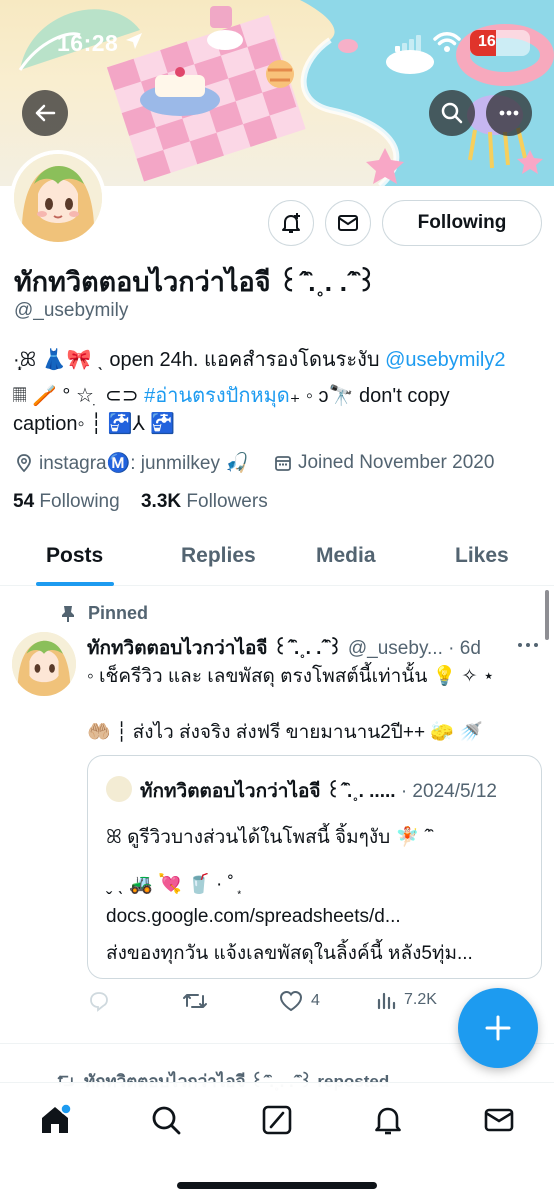 The height and width of the screenshot is (1200, 554). What do you see at coordinates (315, 1000) in the screenshot?
I see `like-count: 4` at bounding box center [315, 1000].